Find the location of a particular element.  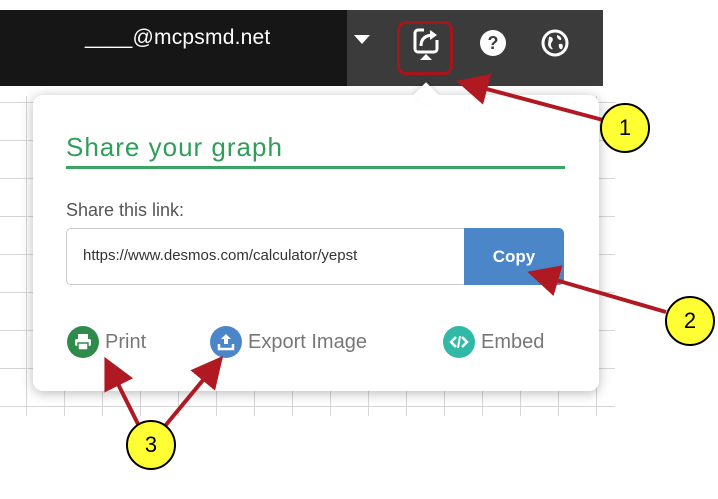

callout-3: 3 is located at coordinates (151, 445).